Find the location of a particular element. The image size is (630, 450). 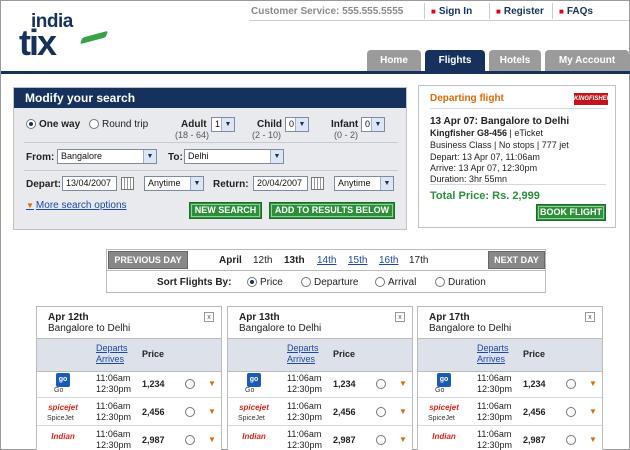

return-date-input: 20/04/2007 is located at coordinates (280, 183).